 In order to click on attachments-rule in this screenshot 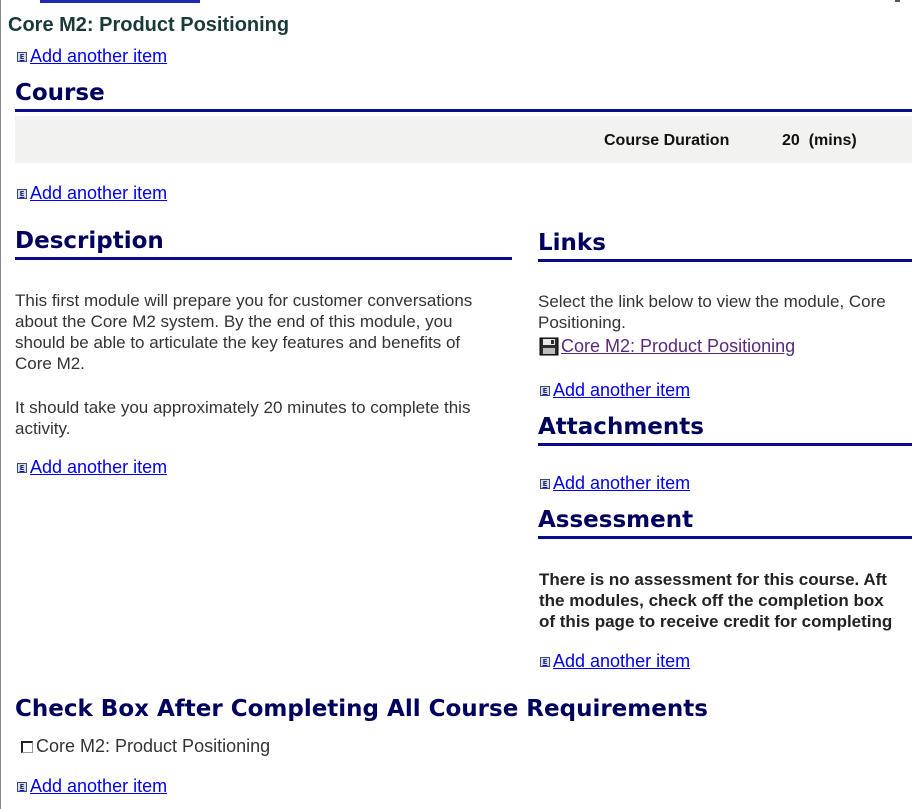, I will do `click(725, 444)`.